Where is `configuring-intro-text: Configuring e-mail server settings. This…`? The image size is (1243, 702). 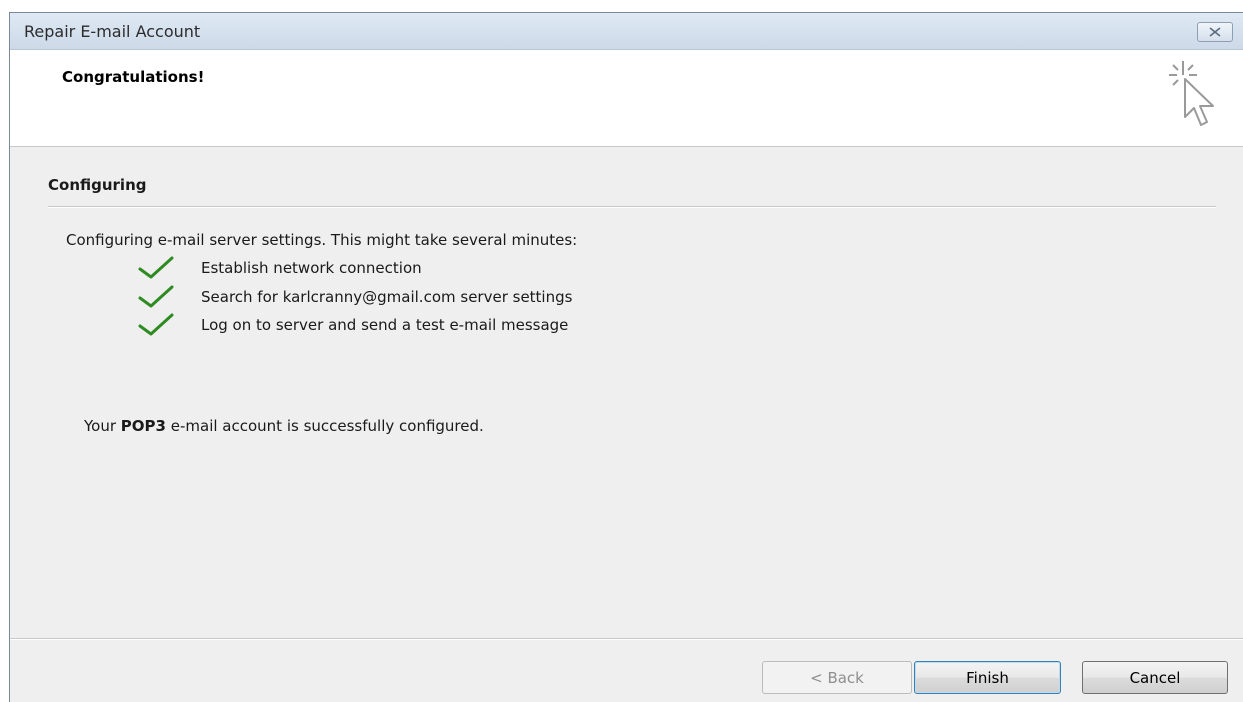
configuring-intro-text: Configuring e-mail server settings. This… is located at coordinates (322, 240).